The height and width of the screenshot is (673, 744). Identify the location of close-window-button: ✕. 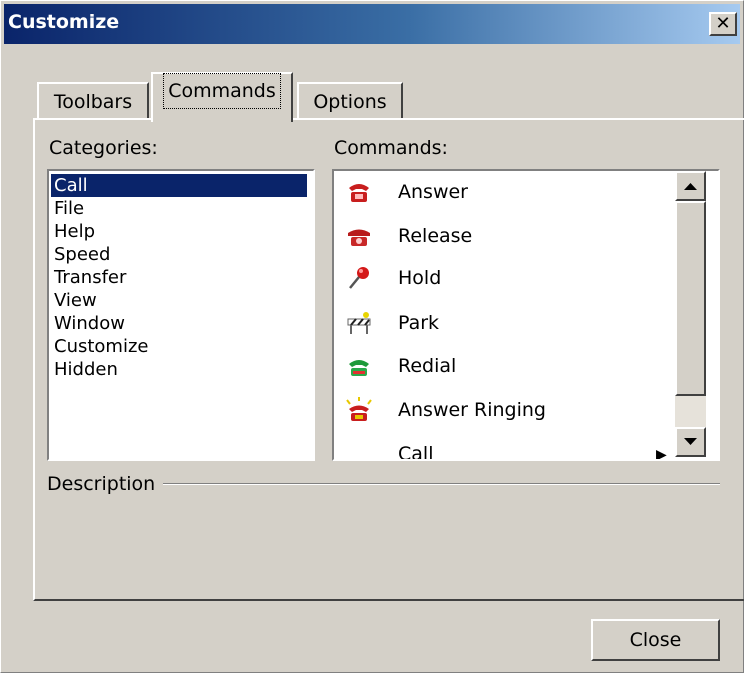
(723, 24).